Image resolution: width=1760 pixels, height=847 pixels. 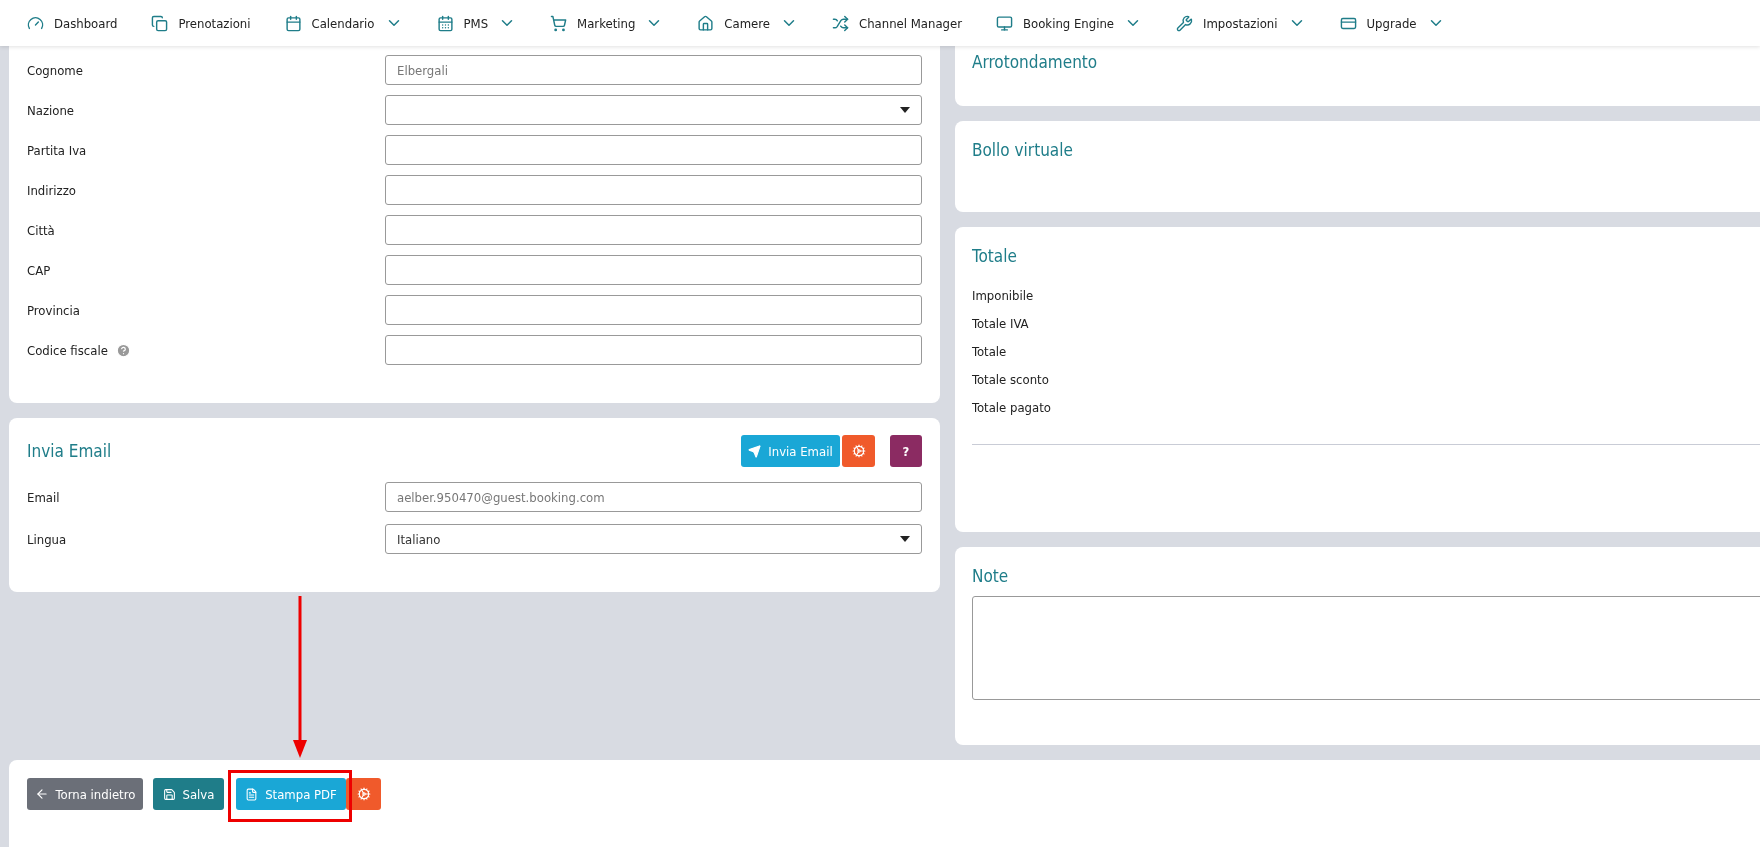 What do you see at coordinates (840, 23) in the screenshot?
I see `shuffle-icon` at bounding box center [840, 23].